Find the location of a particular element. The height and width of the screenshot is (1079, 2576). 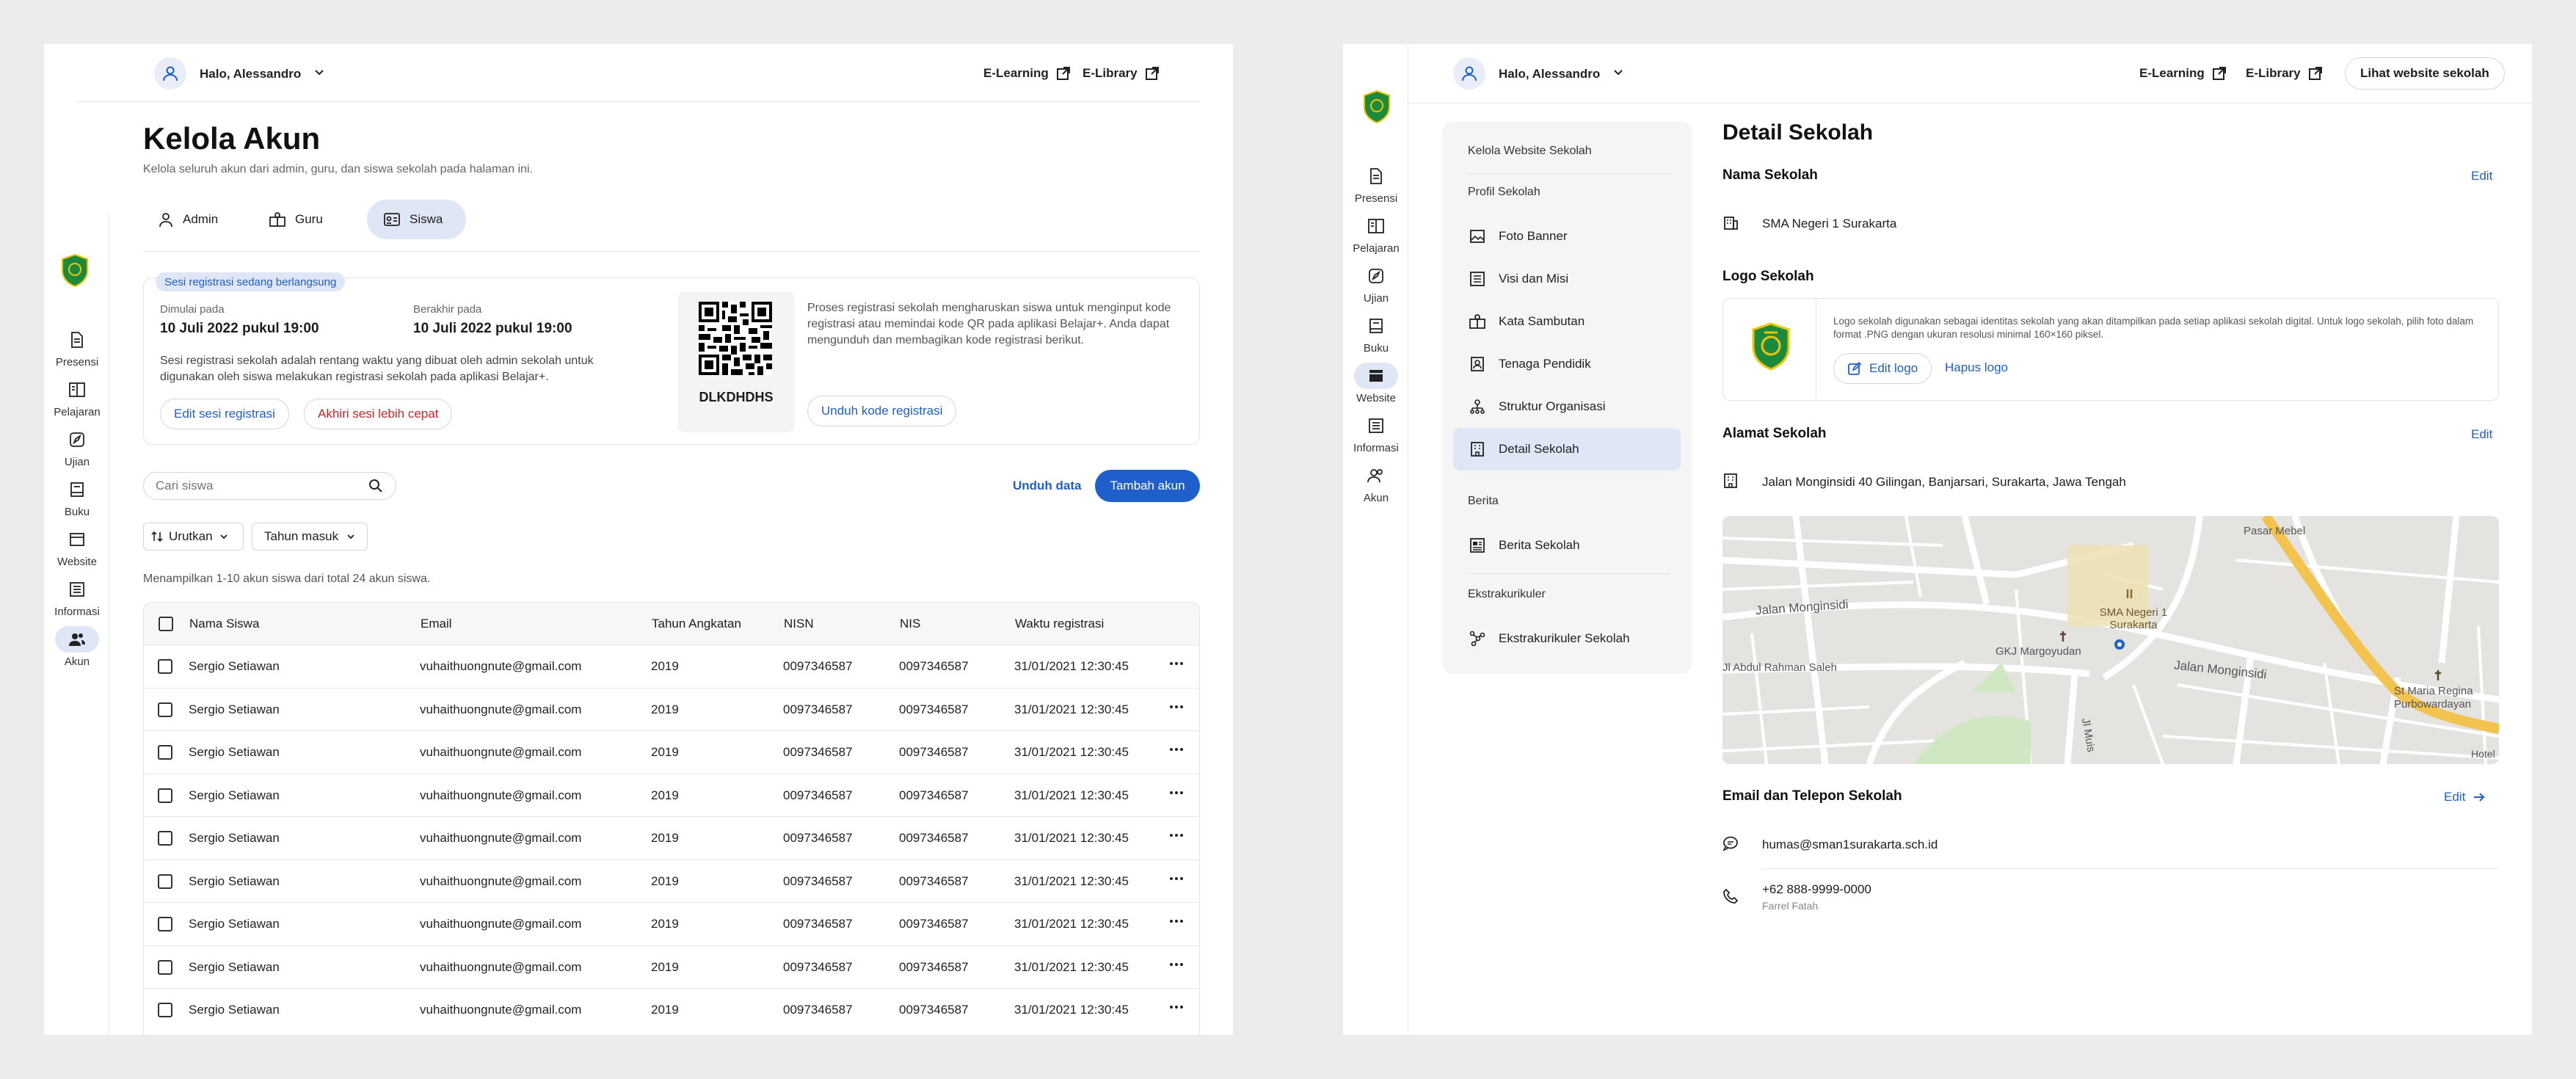

menu-item-detail-sekolah: Detail Sekolah is located at coordinates (1567, 449).